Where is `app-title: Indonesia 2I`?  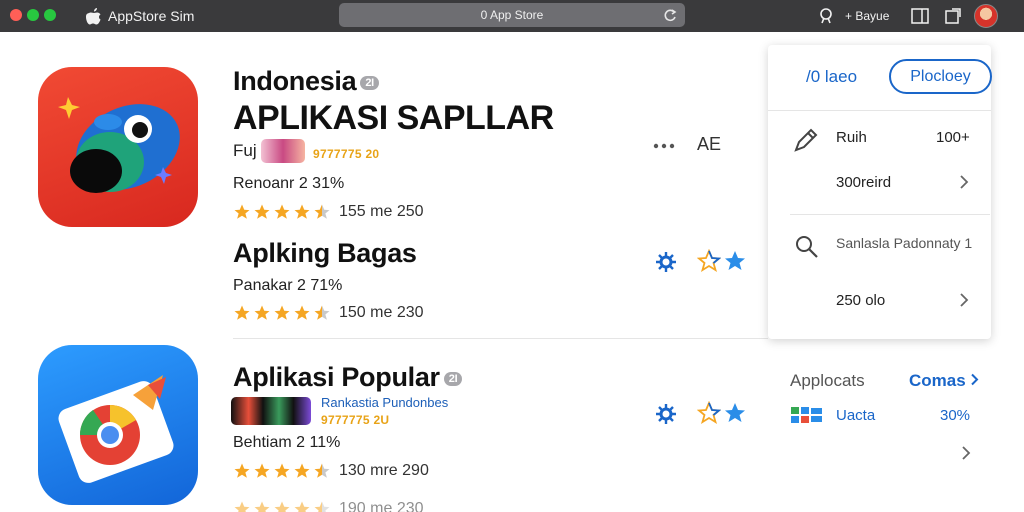
app-title: Indonesia 2I is located at coordinates (306, 81).